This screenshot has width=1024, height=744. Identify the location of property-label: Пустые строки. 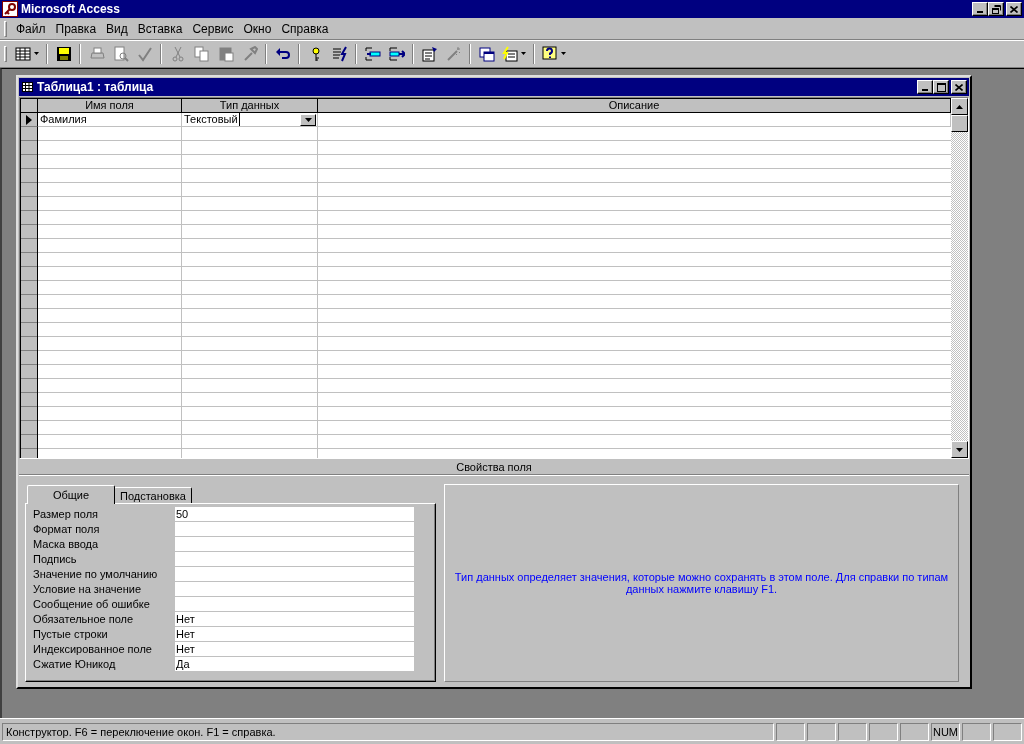
(71, 634).